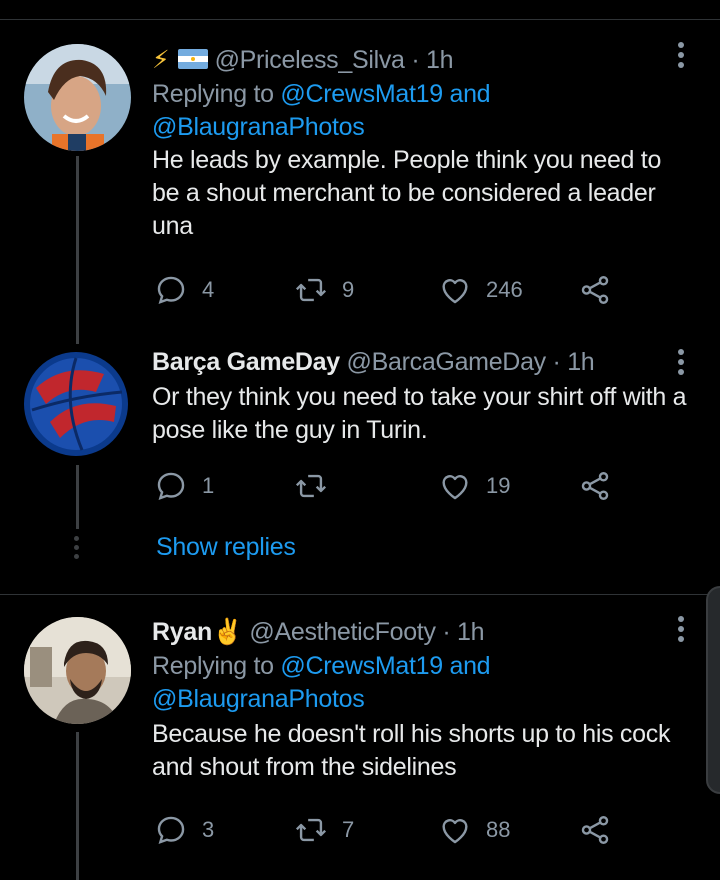 Image resolution: width=720 pixels, height=880 pixels. I want to click on reply-count: 3, so click(208, 829).